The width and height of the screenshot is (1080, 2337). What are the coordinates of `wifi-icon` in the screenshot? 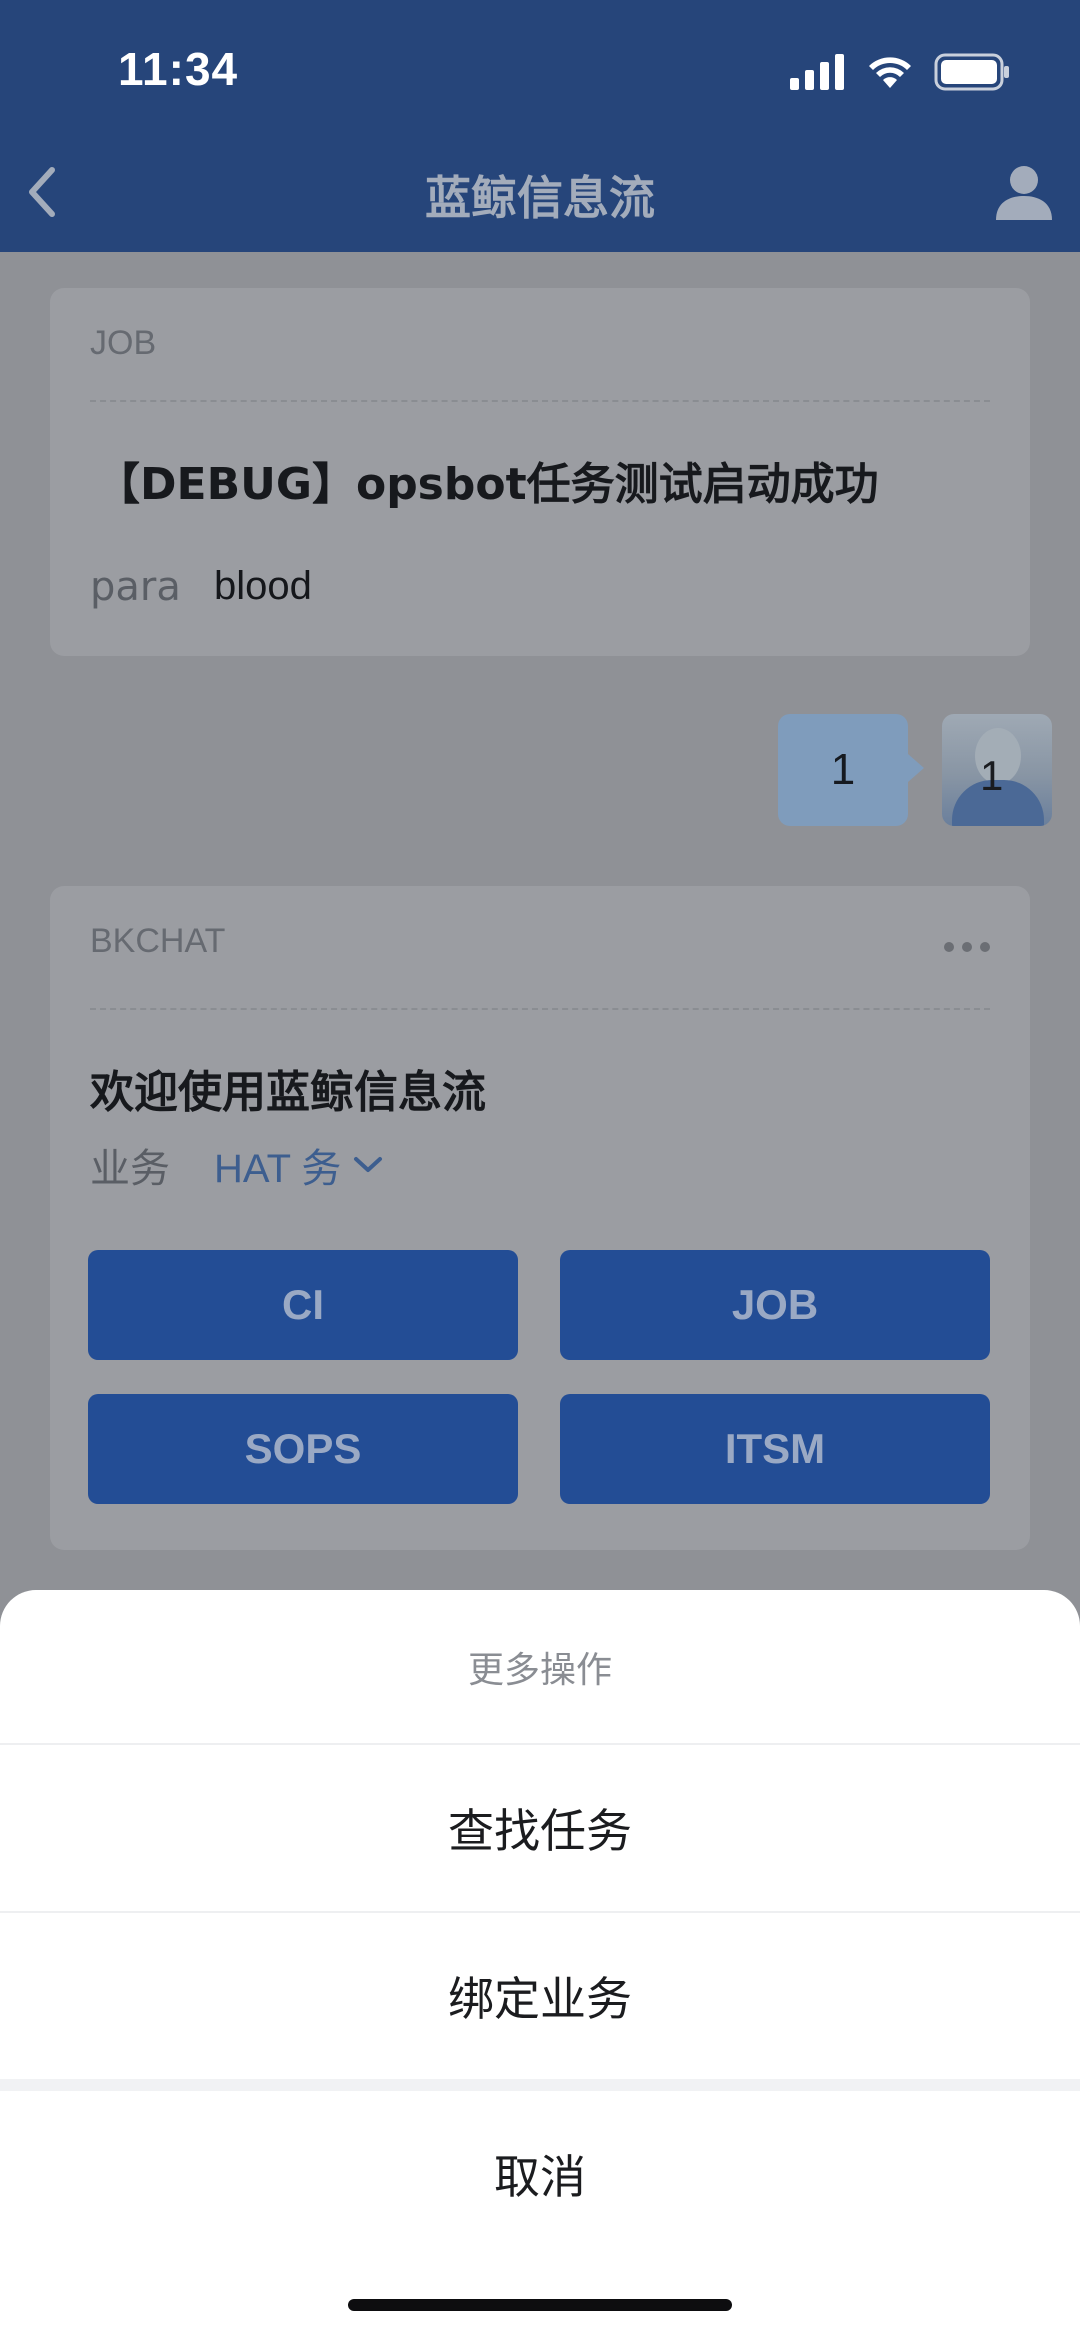 It's located at (890, 72).